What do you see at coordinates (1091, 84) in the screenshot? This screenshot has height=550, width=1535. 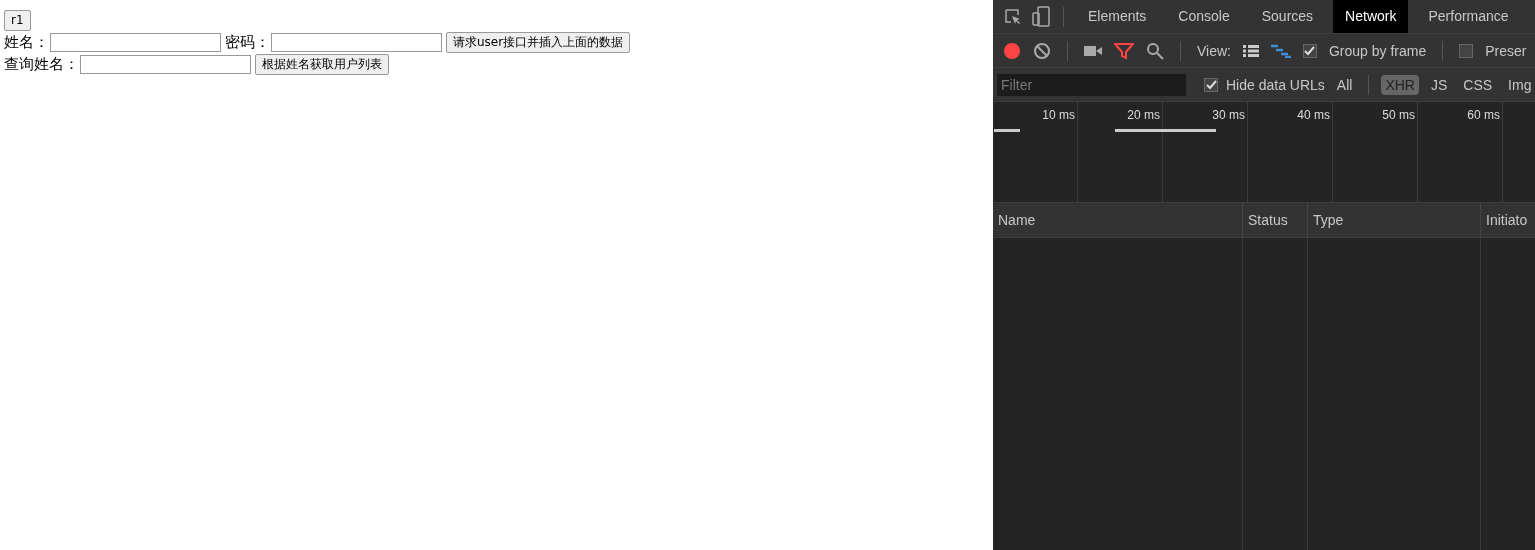 I see `filter-field: Filter` at bounding box center [1091, 84].